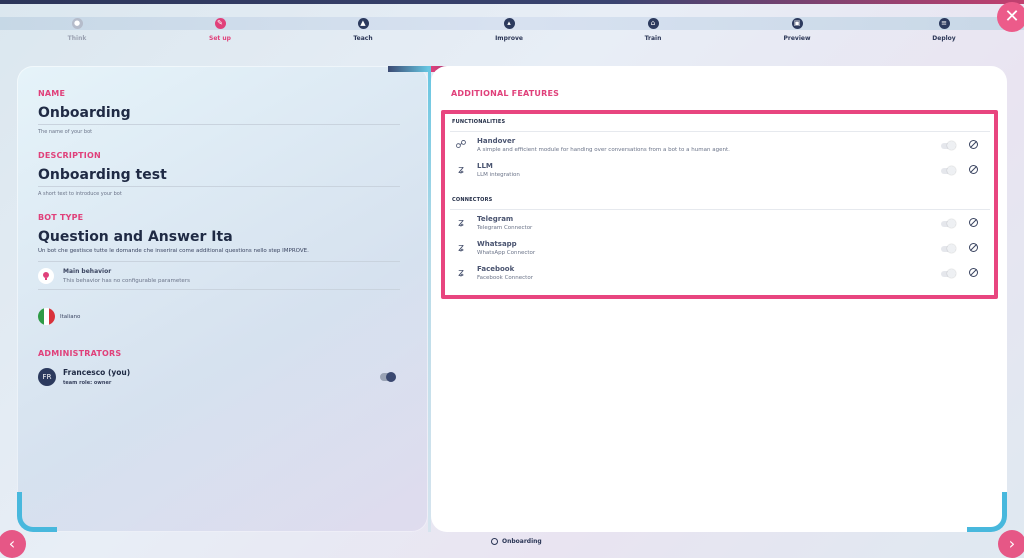 Image resolution: width=1024 pixels, height=558 pixels. I want to click on additional-features-title: ADDITIONAL FEATURES, so click(505, 93).